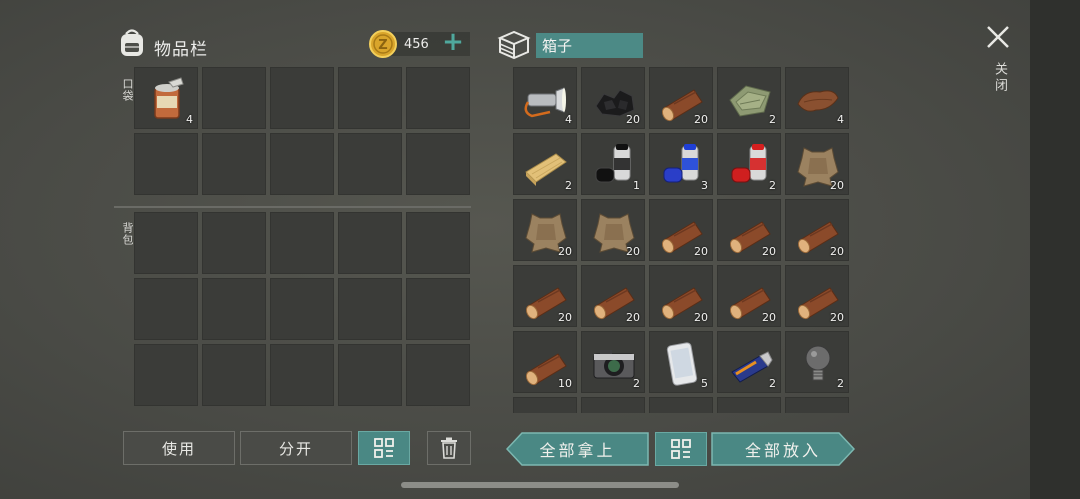 The width and height of the screenshot is (1080, 499). I want to click on item-quantity: 3, so click(704, 185).